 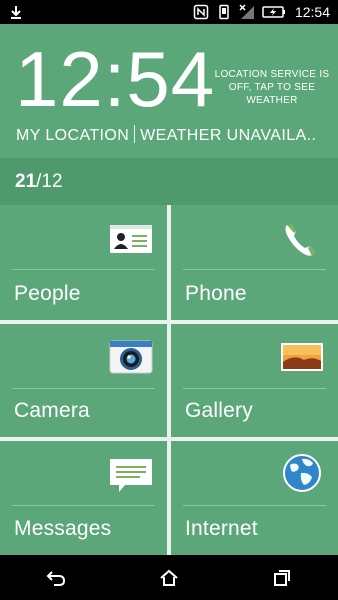 What do you see at coordinates (131, 475) in the screenshot?
I see `message-icon` at bounding box center [131, 475].